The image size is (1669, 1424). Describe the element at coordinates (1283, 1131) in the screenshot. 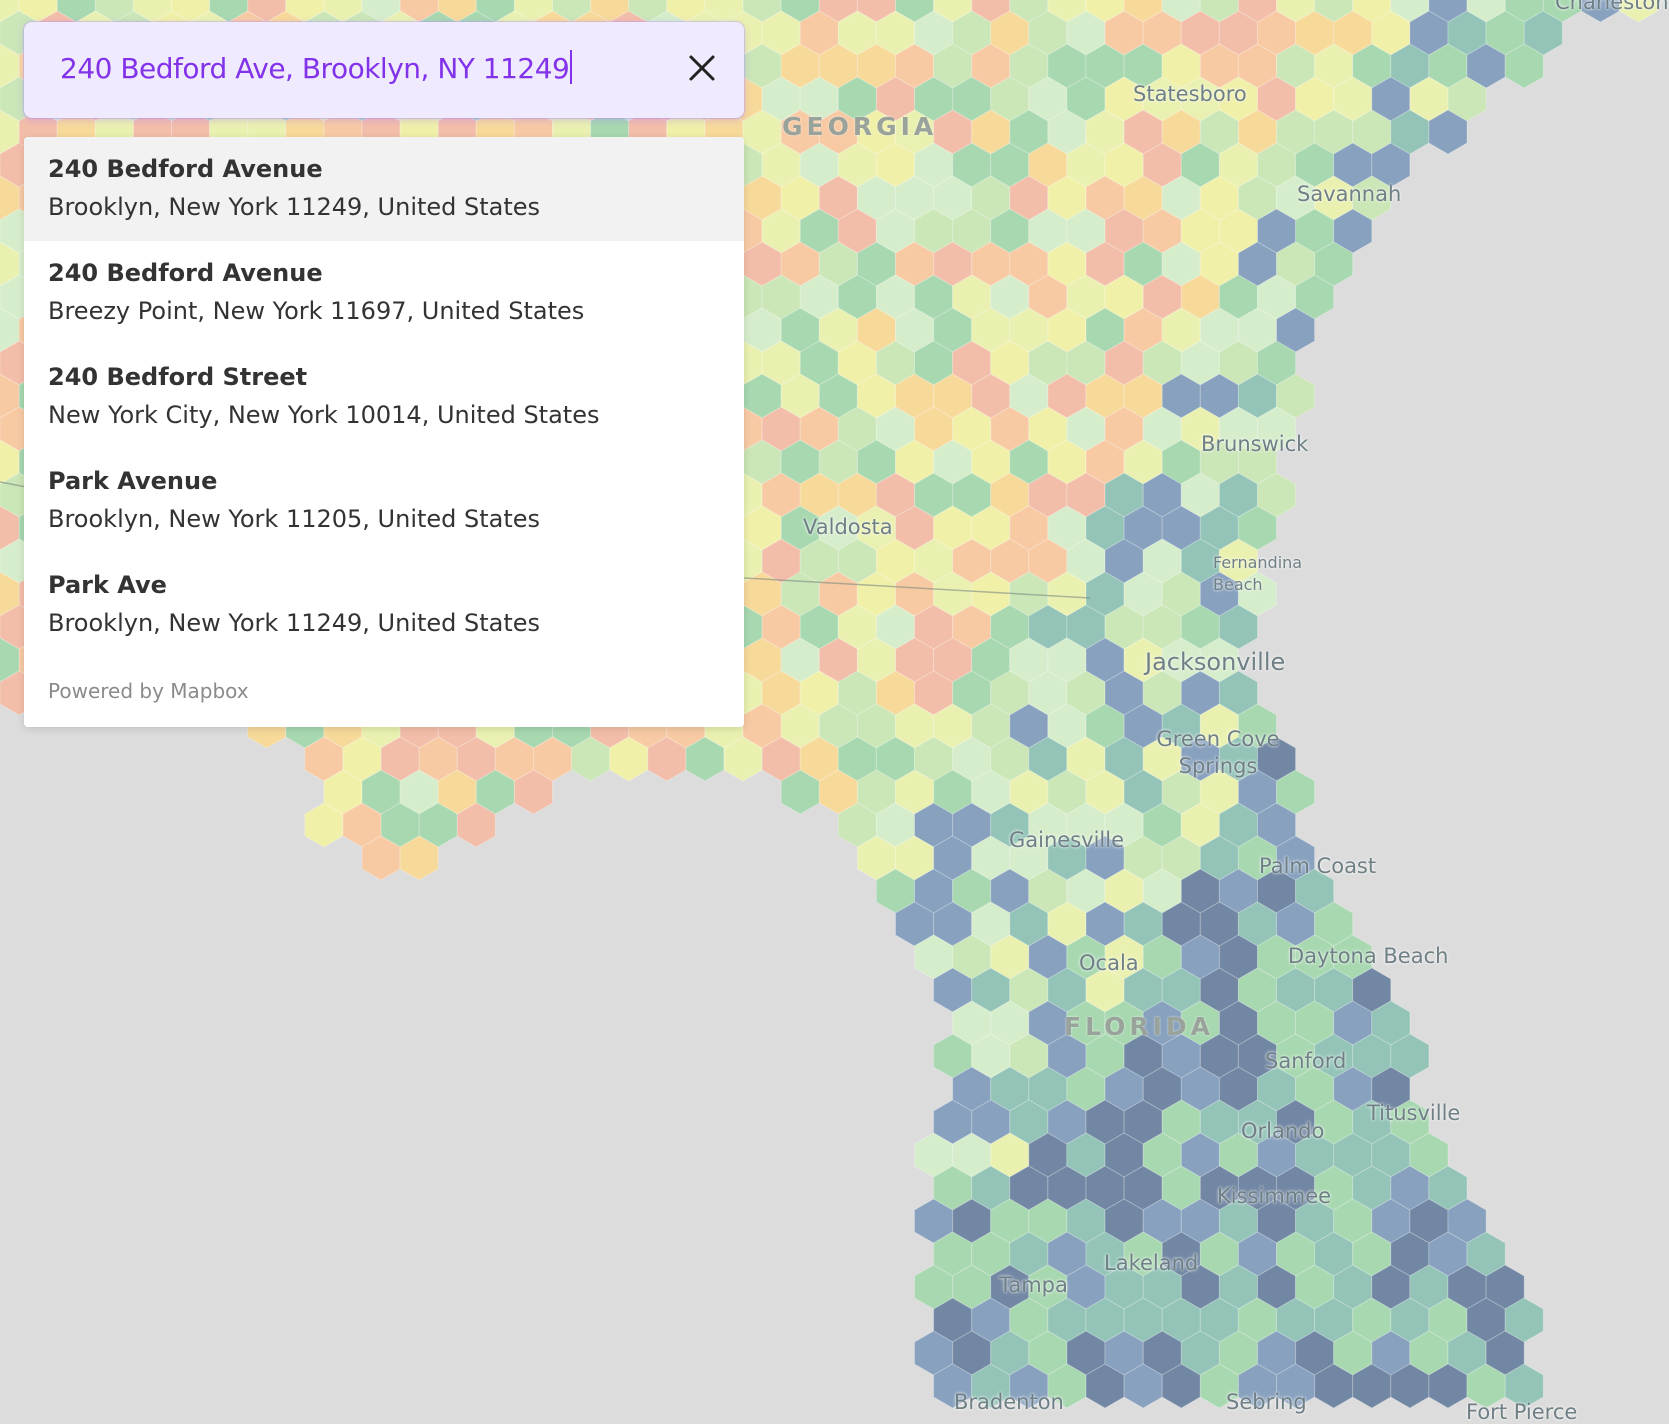

I see `city-label: Orlando` at that location.